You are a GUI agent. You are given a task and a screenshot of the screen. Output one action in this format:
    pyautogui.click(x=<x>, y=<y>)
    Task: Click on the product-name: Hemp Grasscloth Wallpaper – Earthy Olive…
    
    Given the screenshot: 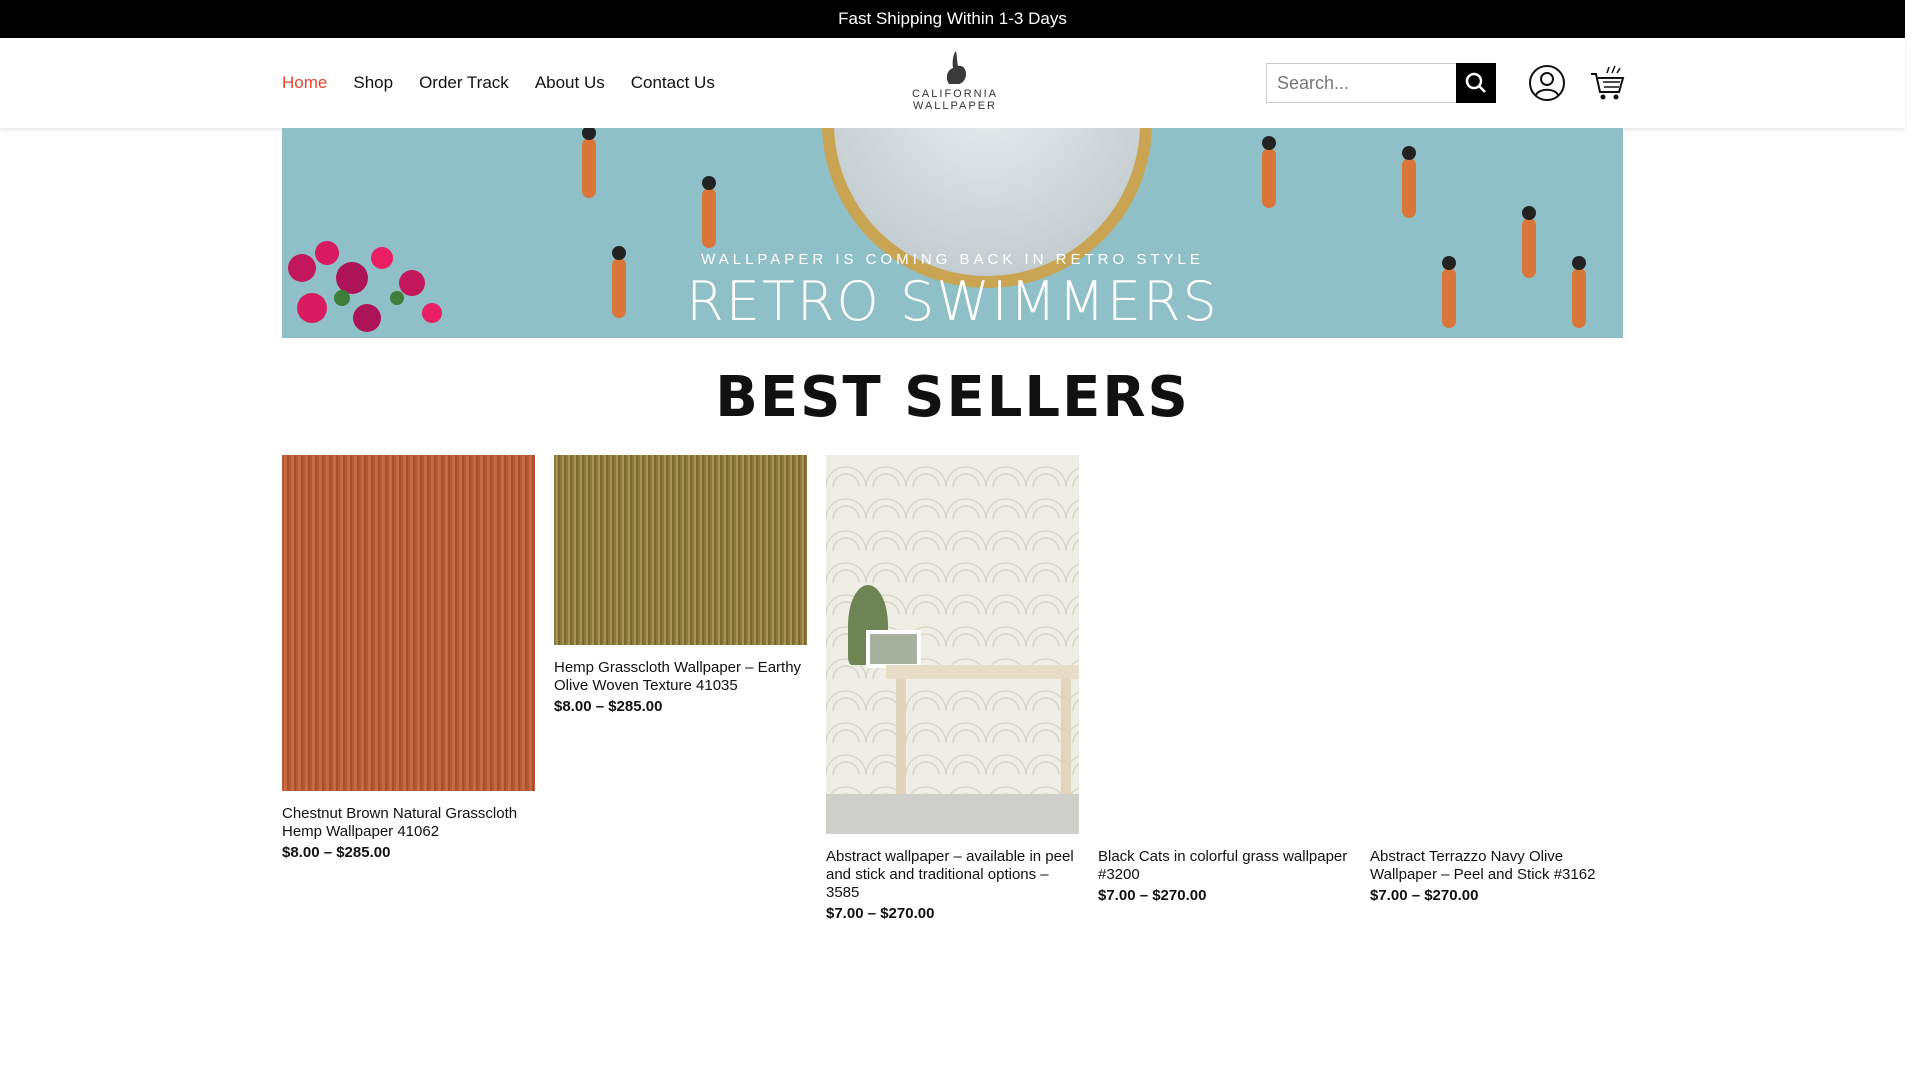 What is the action you would take?
    pyautogui.click(x=680, y=677)
    